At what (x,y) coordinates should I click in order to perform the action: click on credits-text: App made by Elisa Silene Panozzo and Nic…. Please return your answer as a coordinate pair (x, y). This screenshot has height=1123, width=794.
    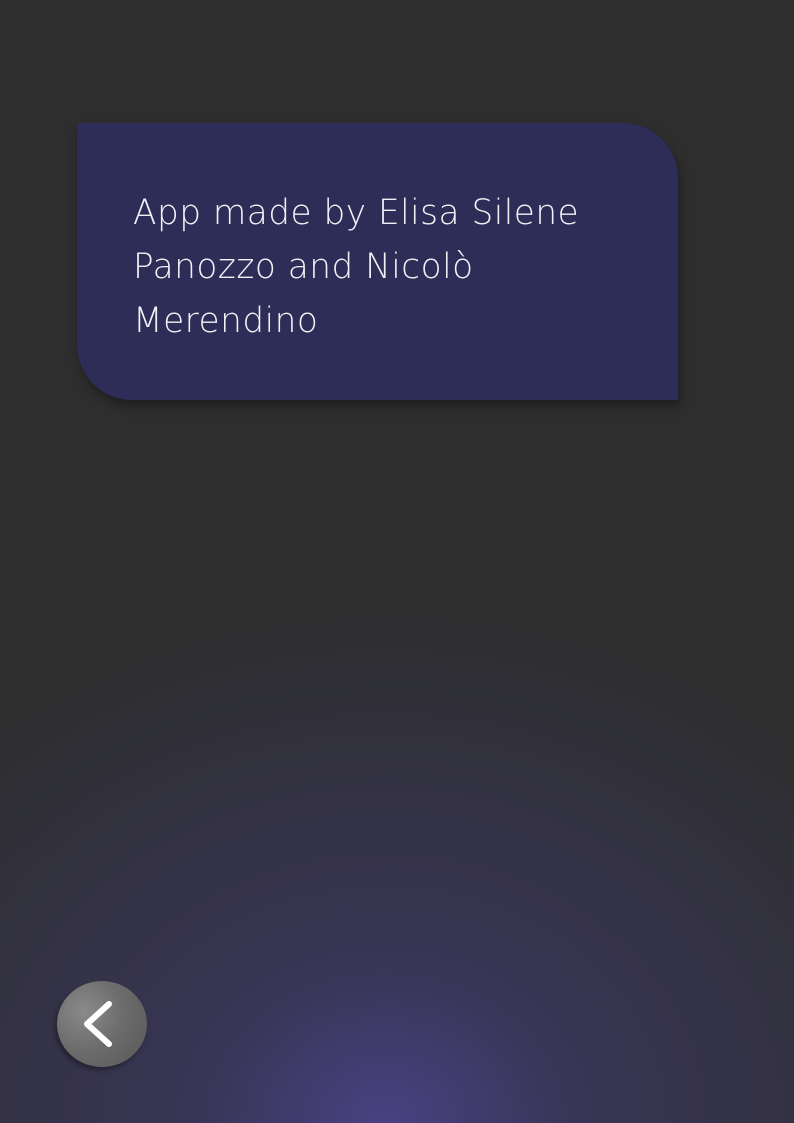
    Looking at the image, I should click on (356, 267).